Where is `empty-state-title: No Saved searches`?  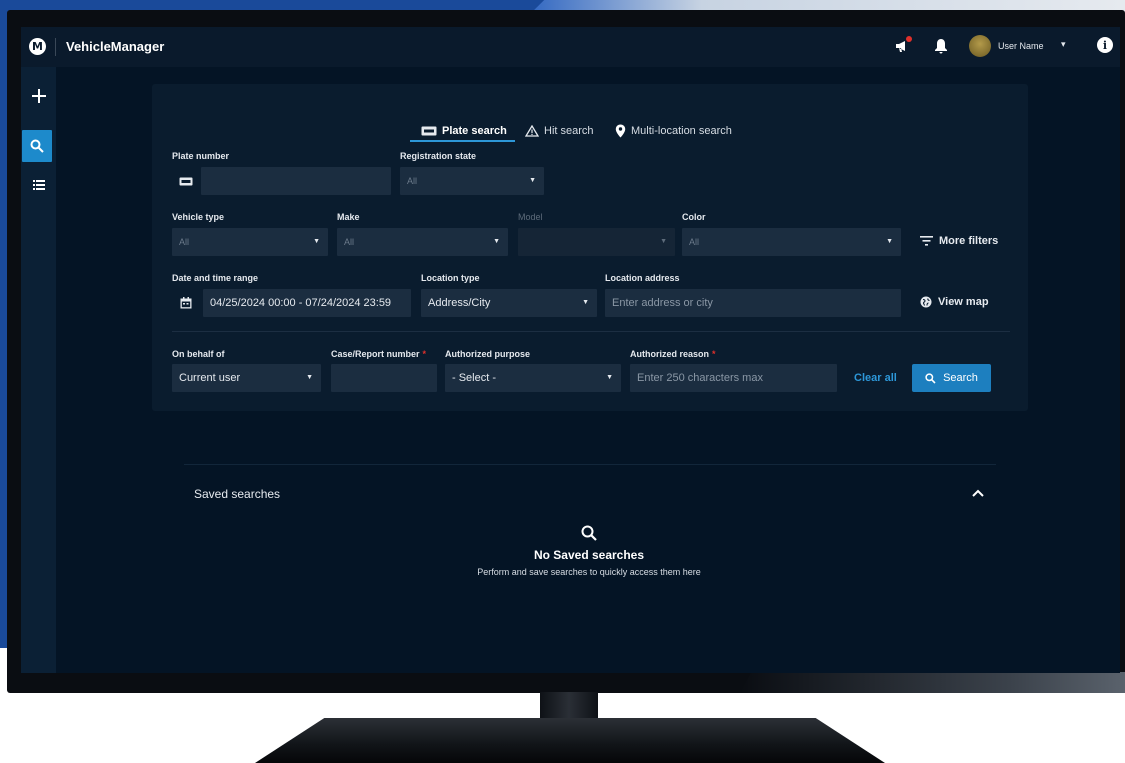
empty-state-title: No Saved searches is located at coordinates (589, 555).